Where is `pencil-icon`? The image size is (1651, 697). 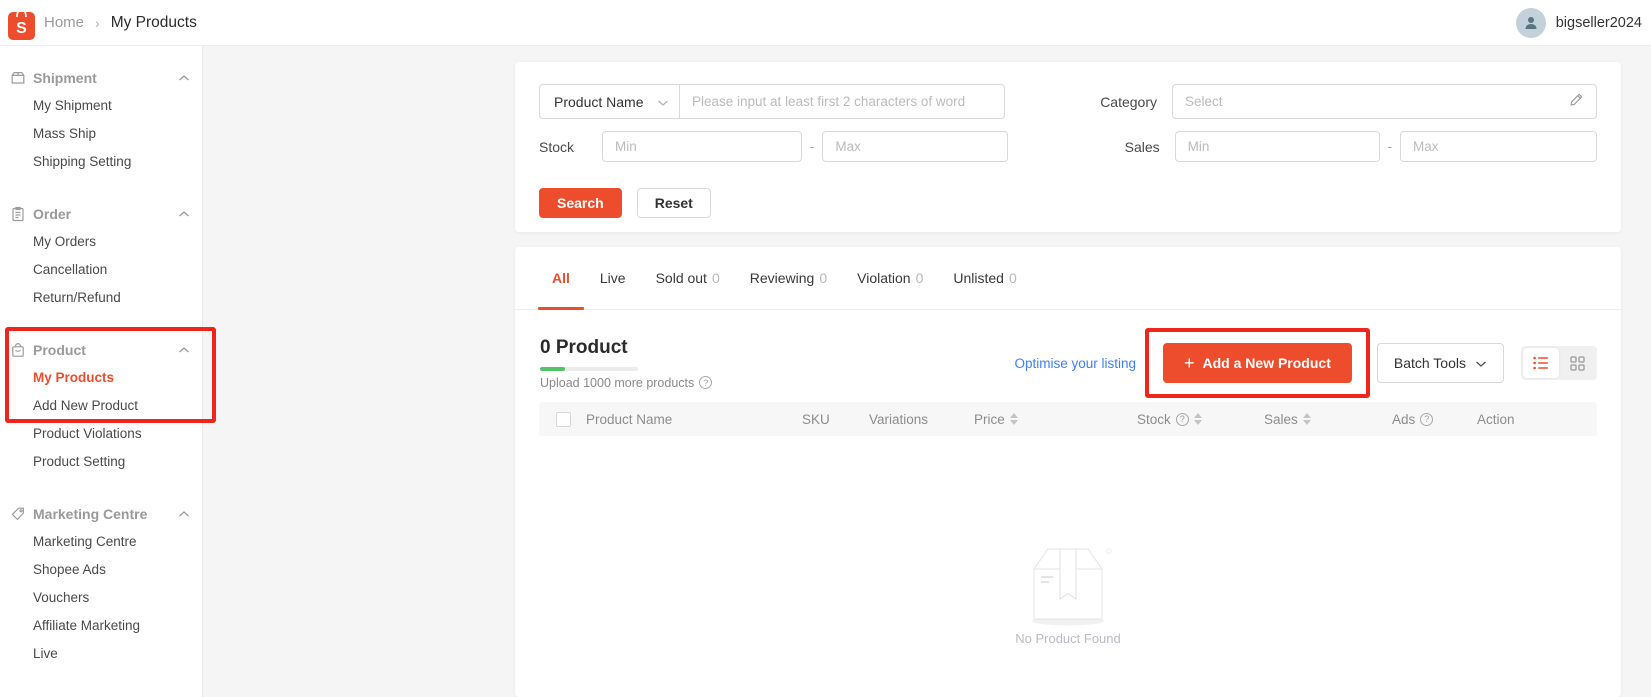 pencil-icon is located at coordinates (1576, 102).